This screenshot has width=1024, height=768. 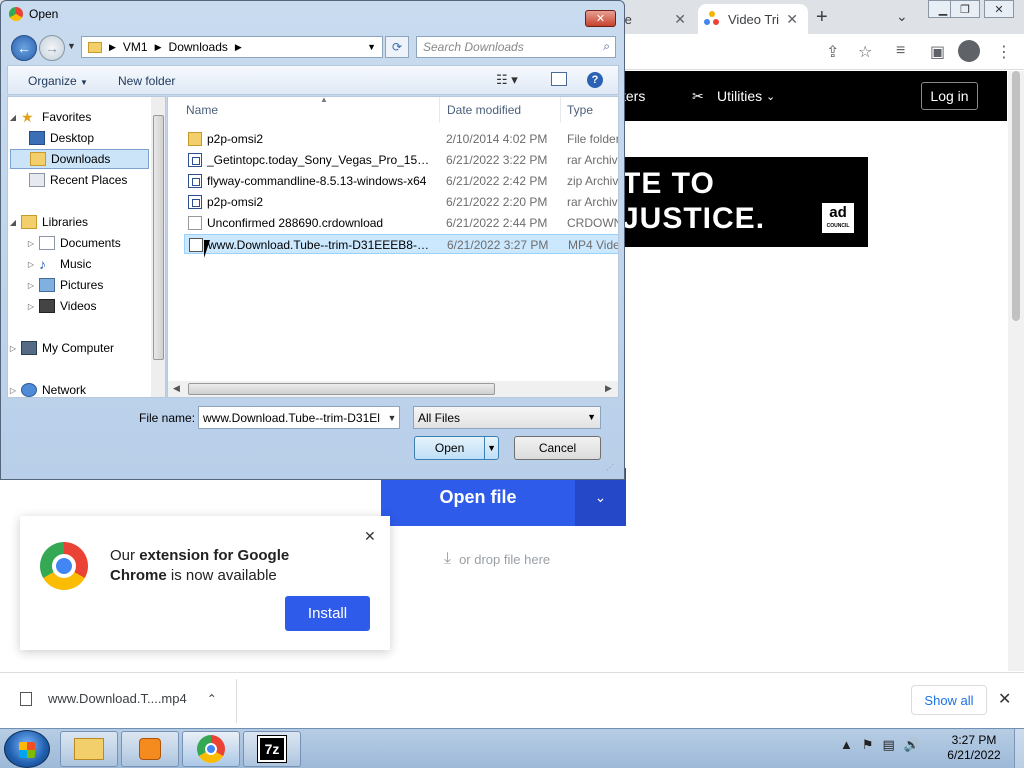 I want to click on chevron-right-icon: ▶, so click(x=238, y=46).